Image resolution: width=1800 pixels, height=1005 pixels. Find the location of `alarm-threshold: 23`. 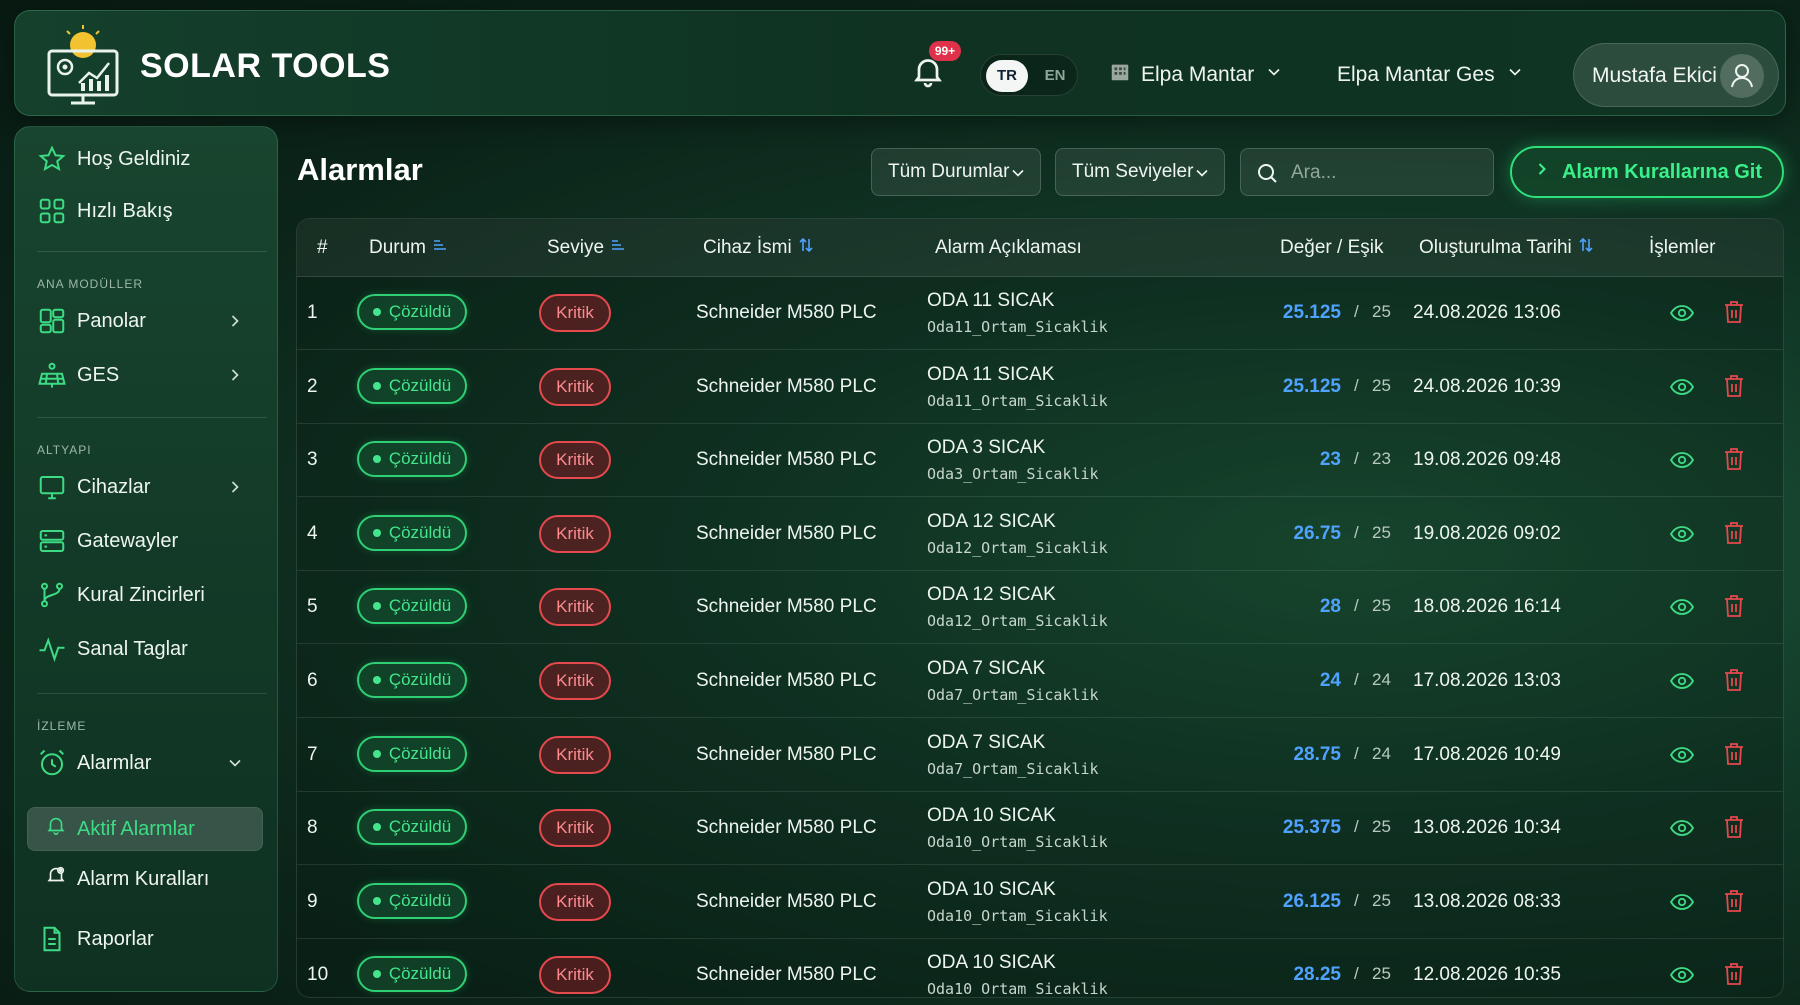

alarm-threshold: 23 is located at coordinates (1381, 459).